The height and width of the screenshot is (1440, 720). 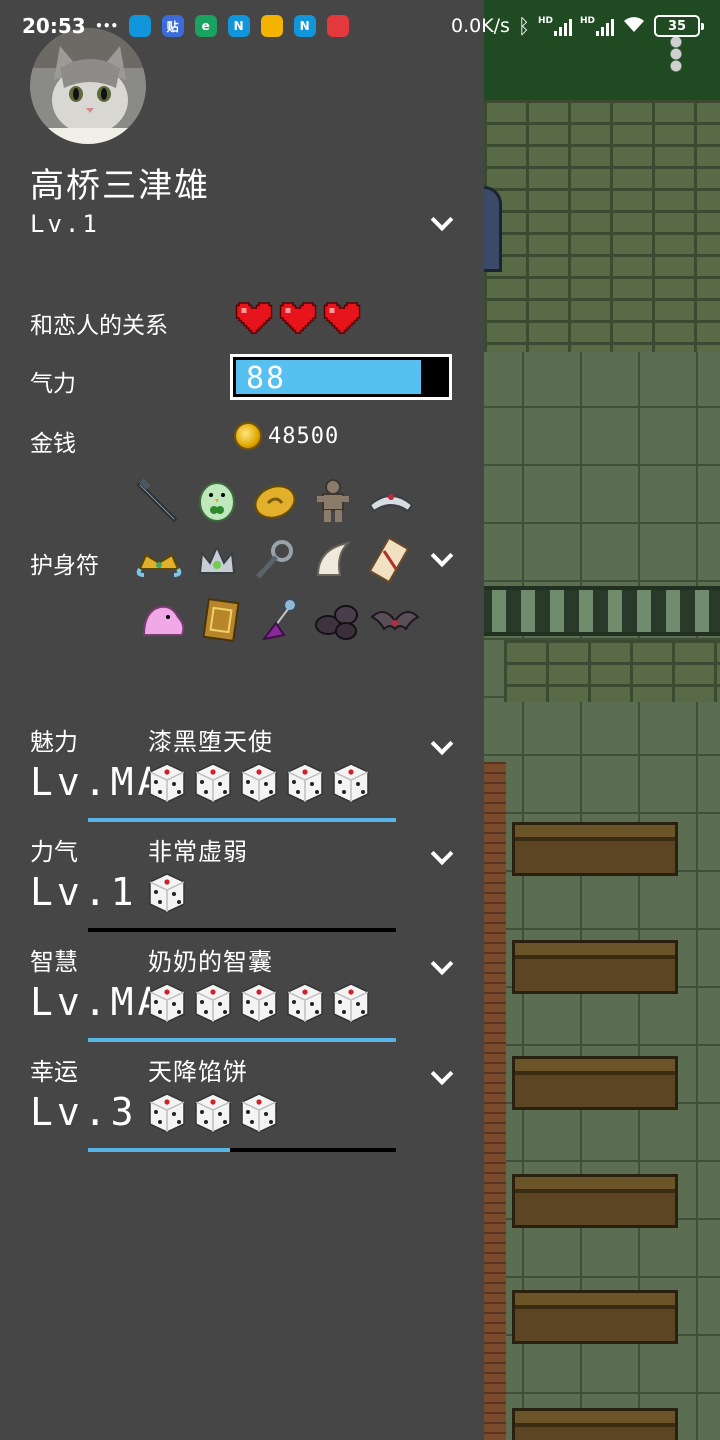 I want to click on battery-icon: 35, so click(x=679, y=26).